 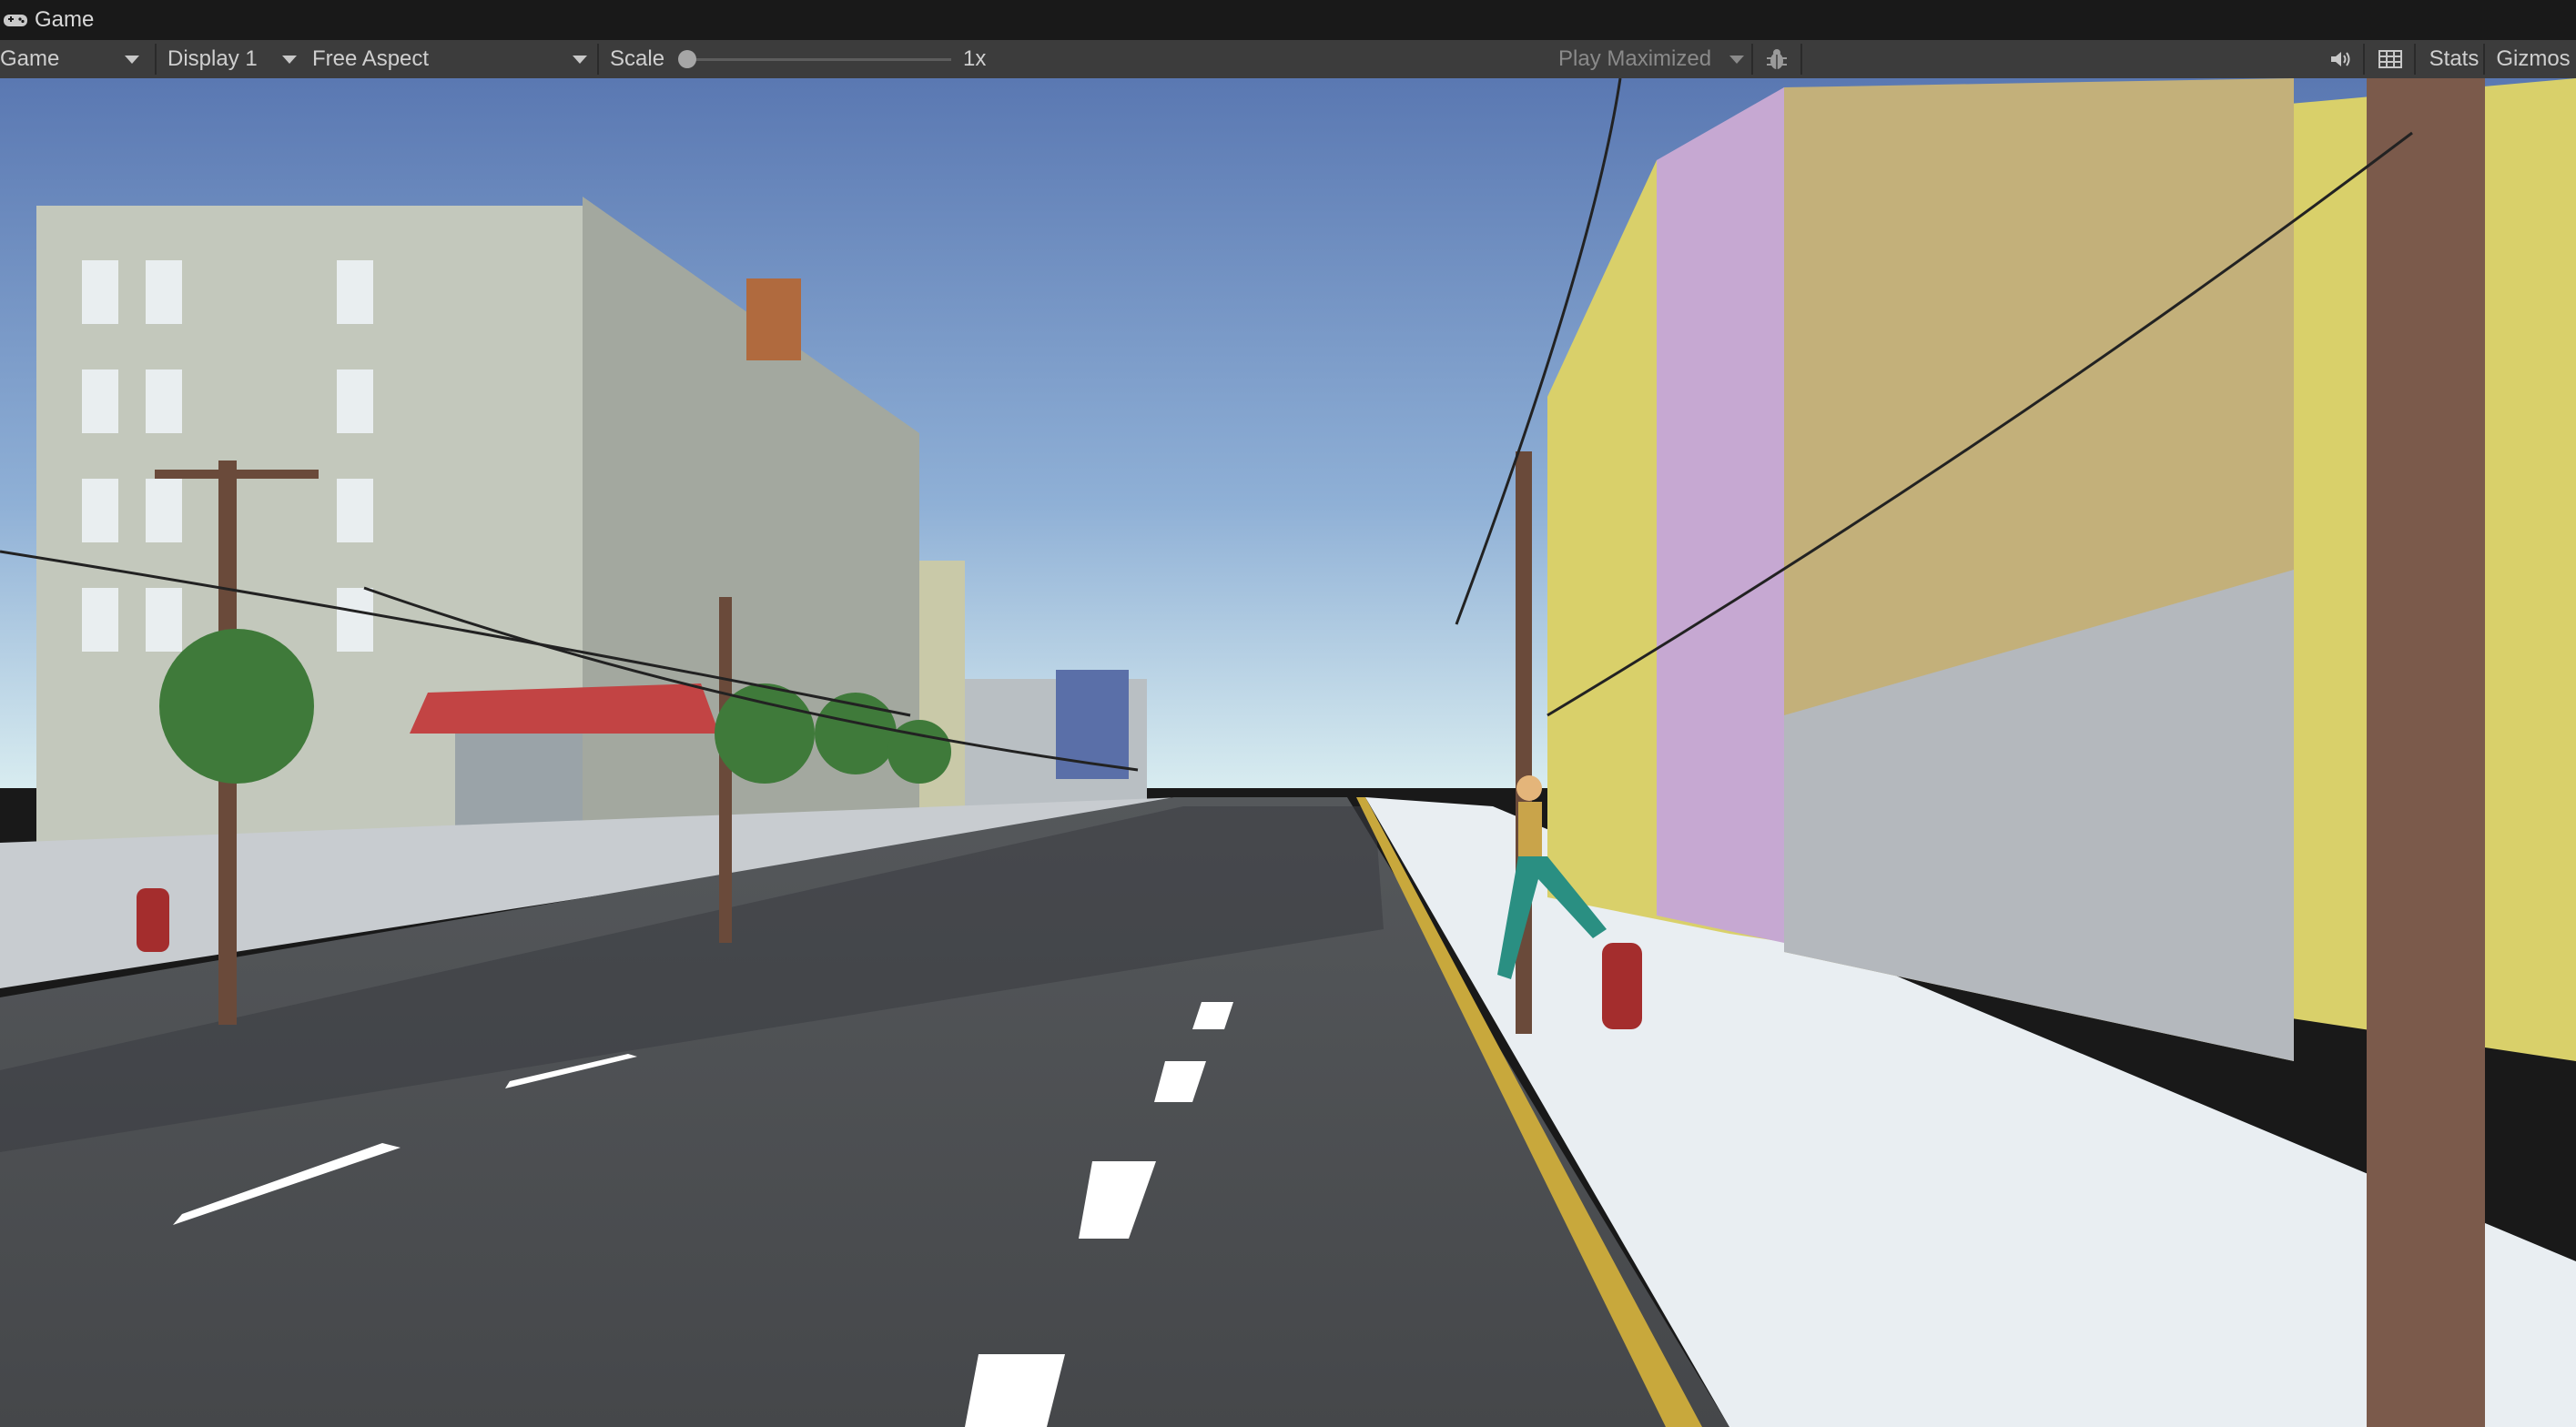 I want to click on grid-toggle-button, so click(x=2390, y=59).